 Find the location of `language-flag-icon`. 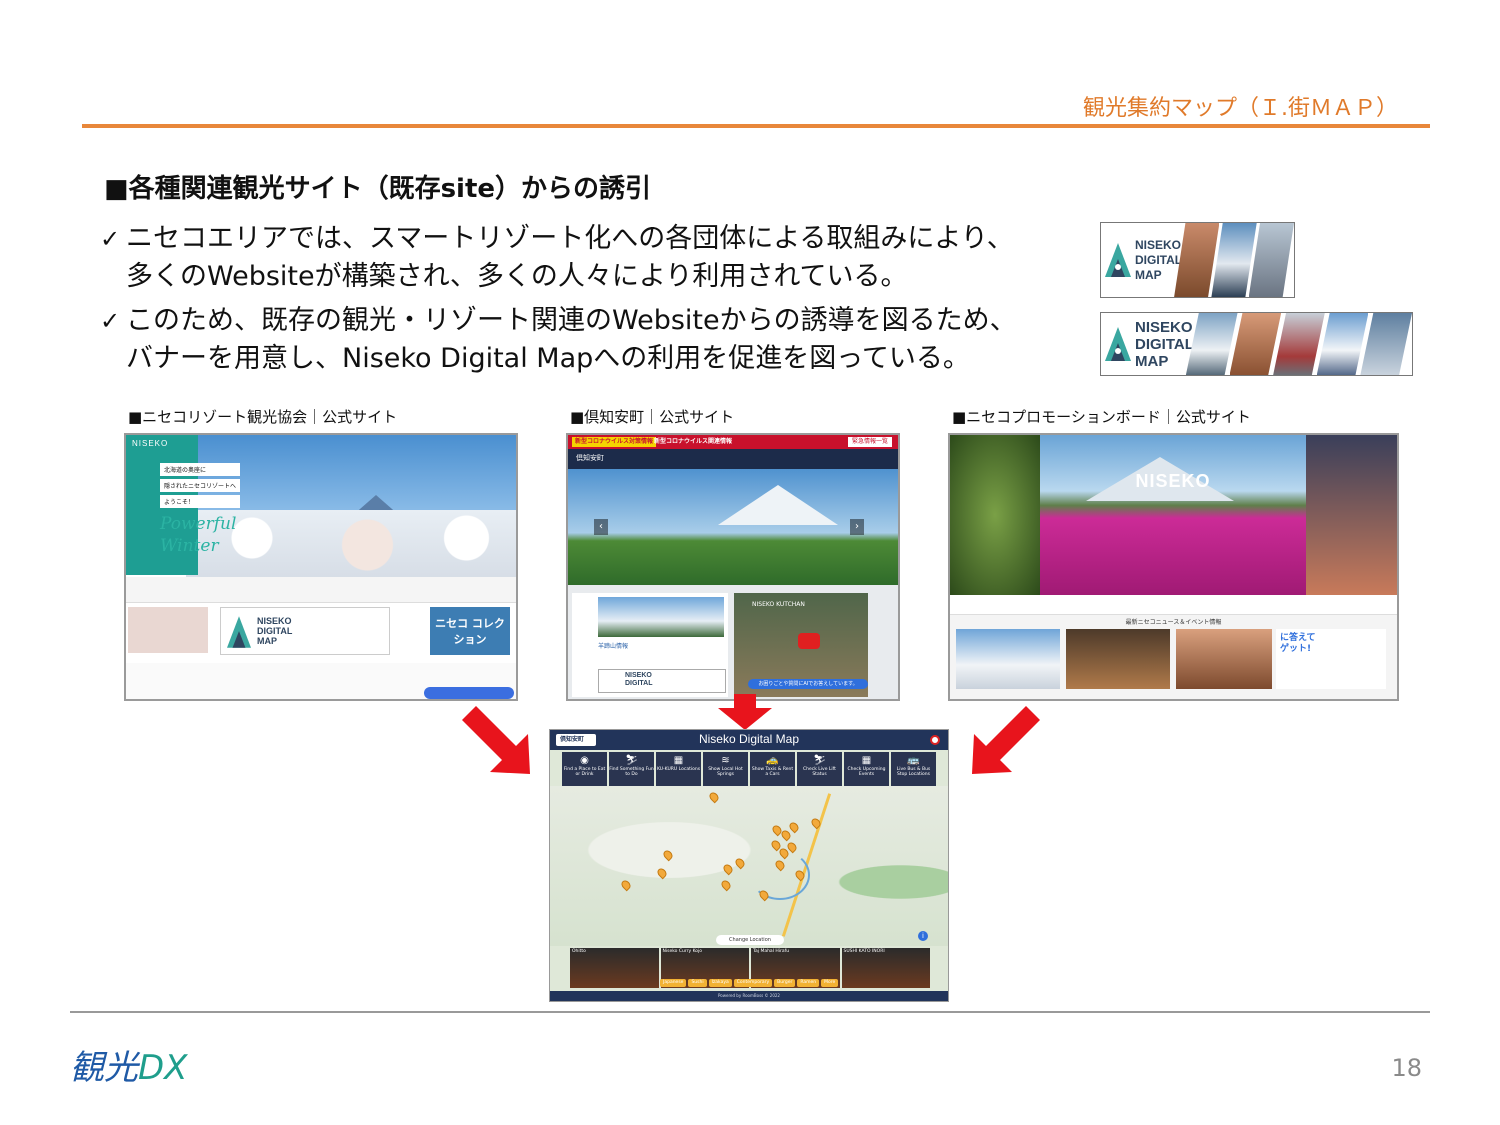

language-flag-icon is located at coordinates (935, 740).